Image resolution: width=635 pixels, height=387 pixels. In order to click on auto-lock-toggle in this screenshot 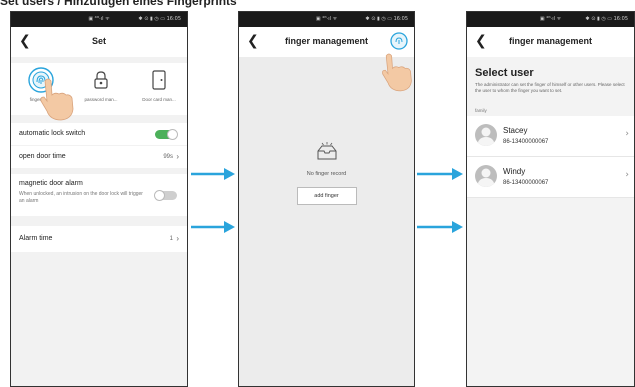, I will do `click(166, 134)`.